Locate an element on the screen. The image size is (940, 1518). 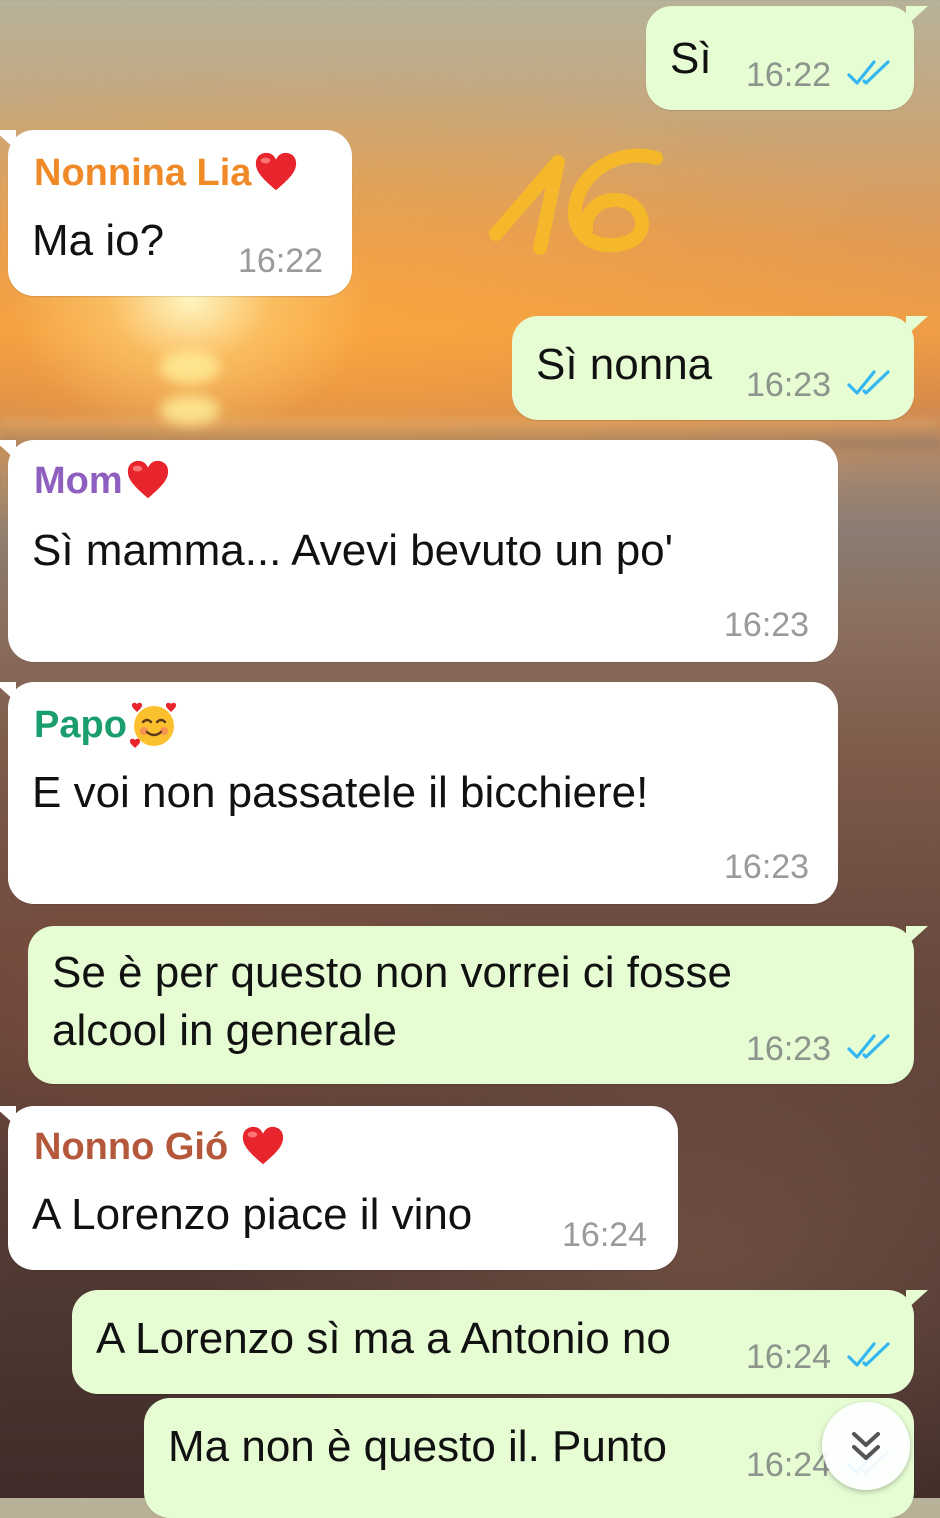
outgoing-message: A Lorenzo sì ma a Antonio no 16:24 is located at coordinates (500, 1342).